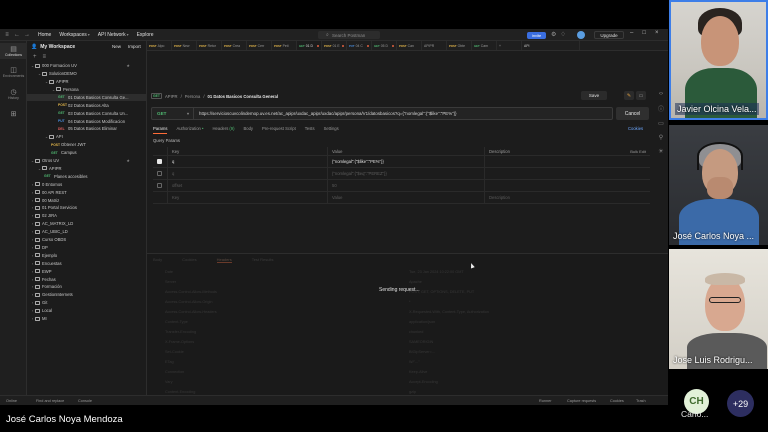  Describe the element at coordinates (86, 177) in the screenshot. I see `request-item: GET Planes accesibles` at that location.